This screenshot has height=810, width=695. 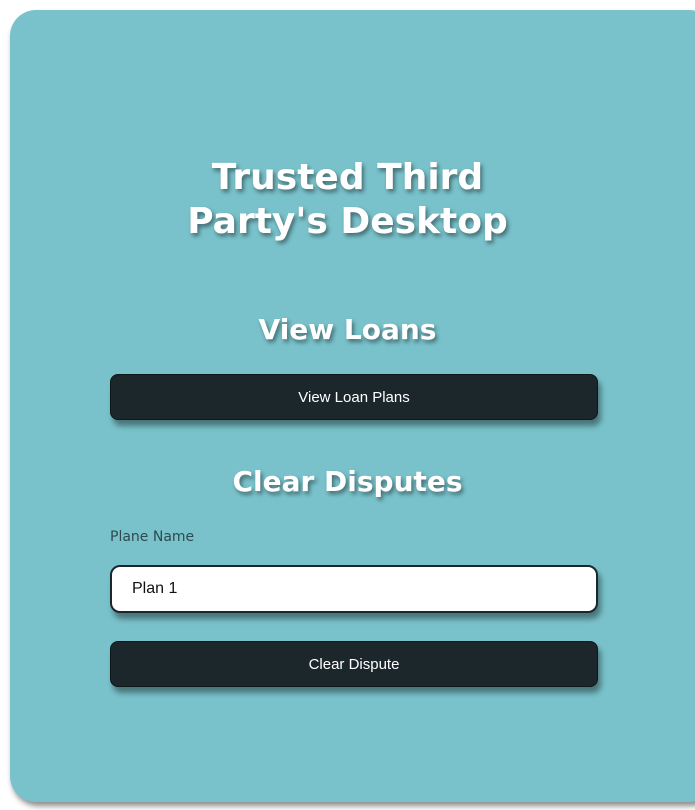 I want to click on clear-dispute-button: Clear Dispute, so click(x=354, y=664).